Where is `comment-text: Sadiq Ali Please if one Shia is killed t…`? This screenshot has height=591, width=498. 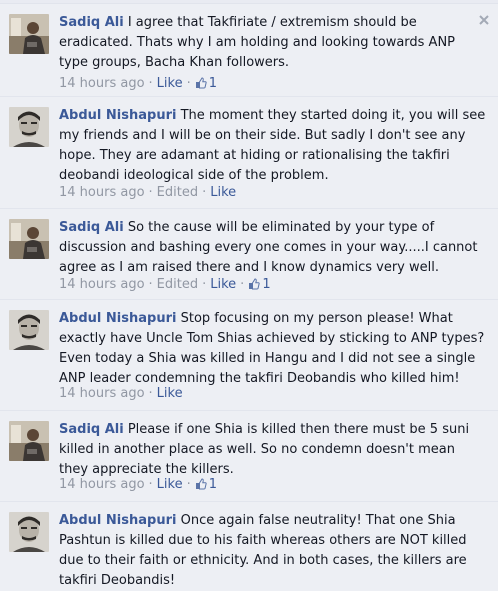
comment-text: Sadiq Ali Please if one Shia is killed t… is located at coordinates (273, 450).